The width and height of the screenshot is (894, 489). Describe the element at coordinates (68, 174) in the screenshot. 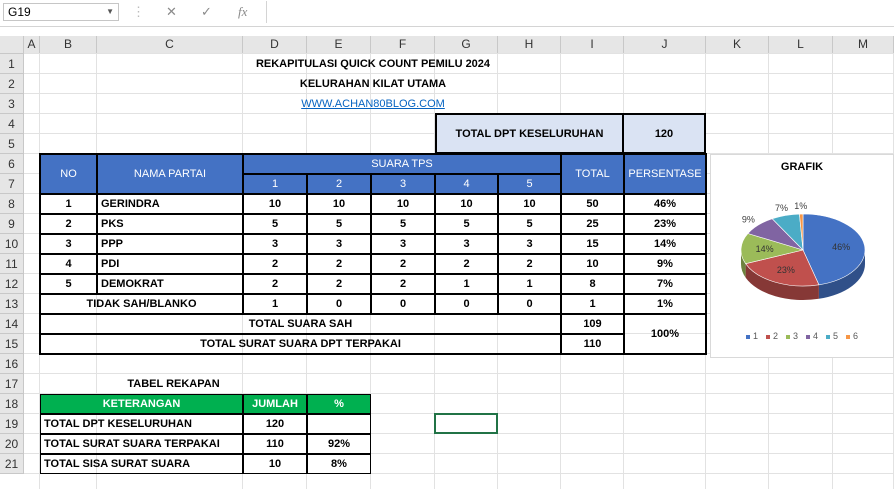

I see `col-no-header: NO` at that location.